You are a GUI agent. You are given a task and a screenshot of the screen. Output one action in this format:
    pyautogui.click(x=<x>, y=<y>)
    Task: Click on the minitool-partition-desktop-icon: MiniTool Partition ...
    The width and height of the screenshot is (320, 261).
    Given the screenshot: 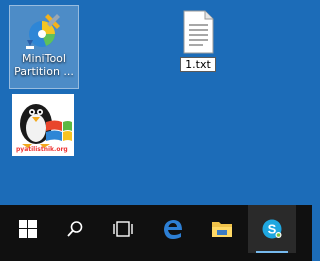 What is the action you would take?
    pyautogui.click(x=44, y=47)
    